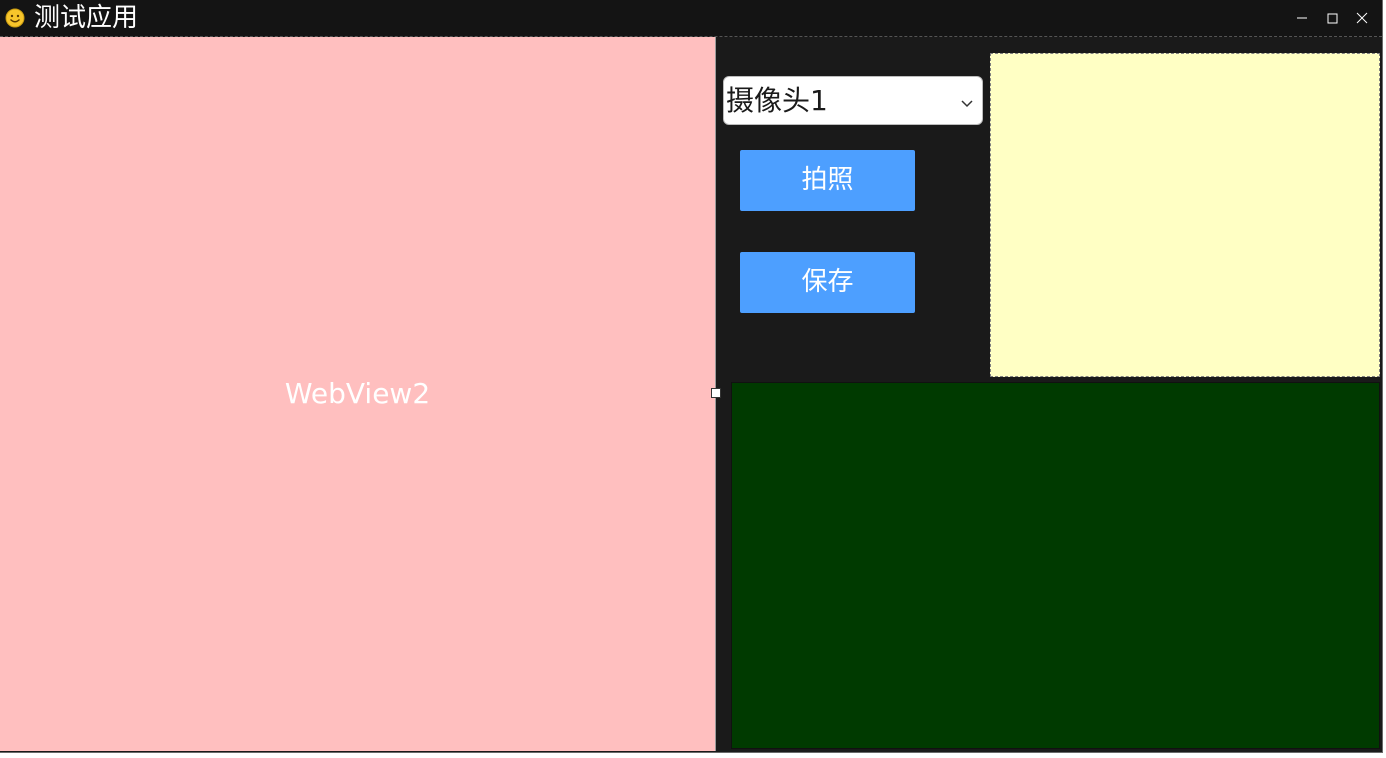 This screenshot has width=1386, height=758. I want to click on title-bar: 测试应用, so click(691, 18).